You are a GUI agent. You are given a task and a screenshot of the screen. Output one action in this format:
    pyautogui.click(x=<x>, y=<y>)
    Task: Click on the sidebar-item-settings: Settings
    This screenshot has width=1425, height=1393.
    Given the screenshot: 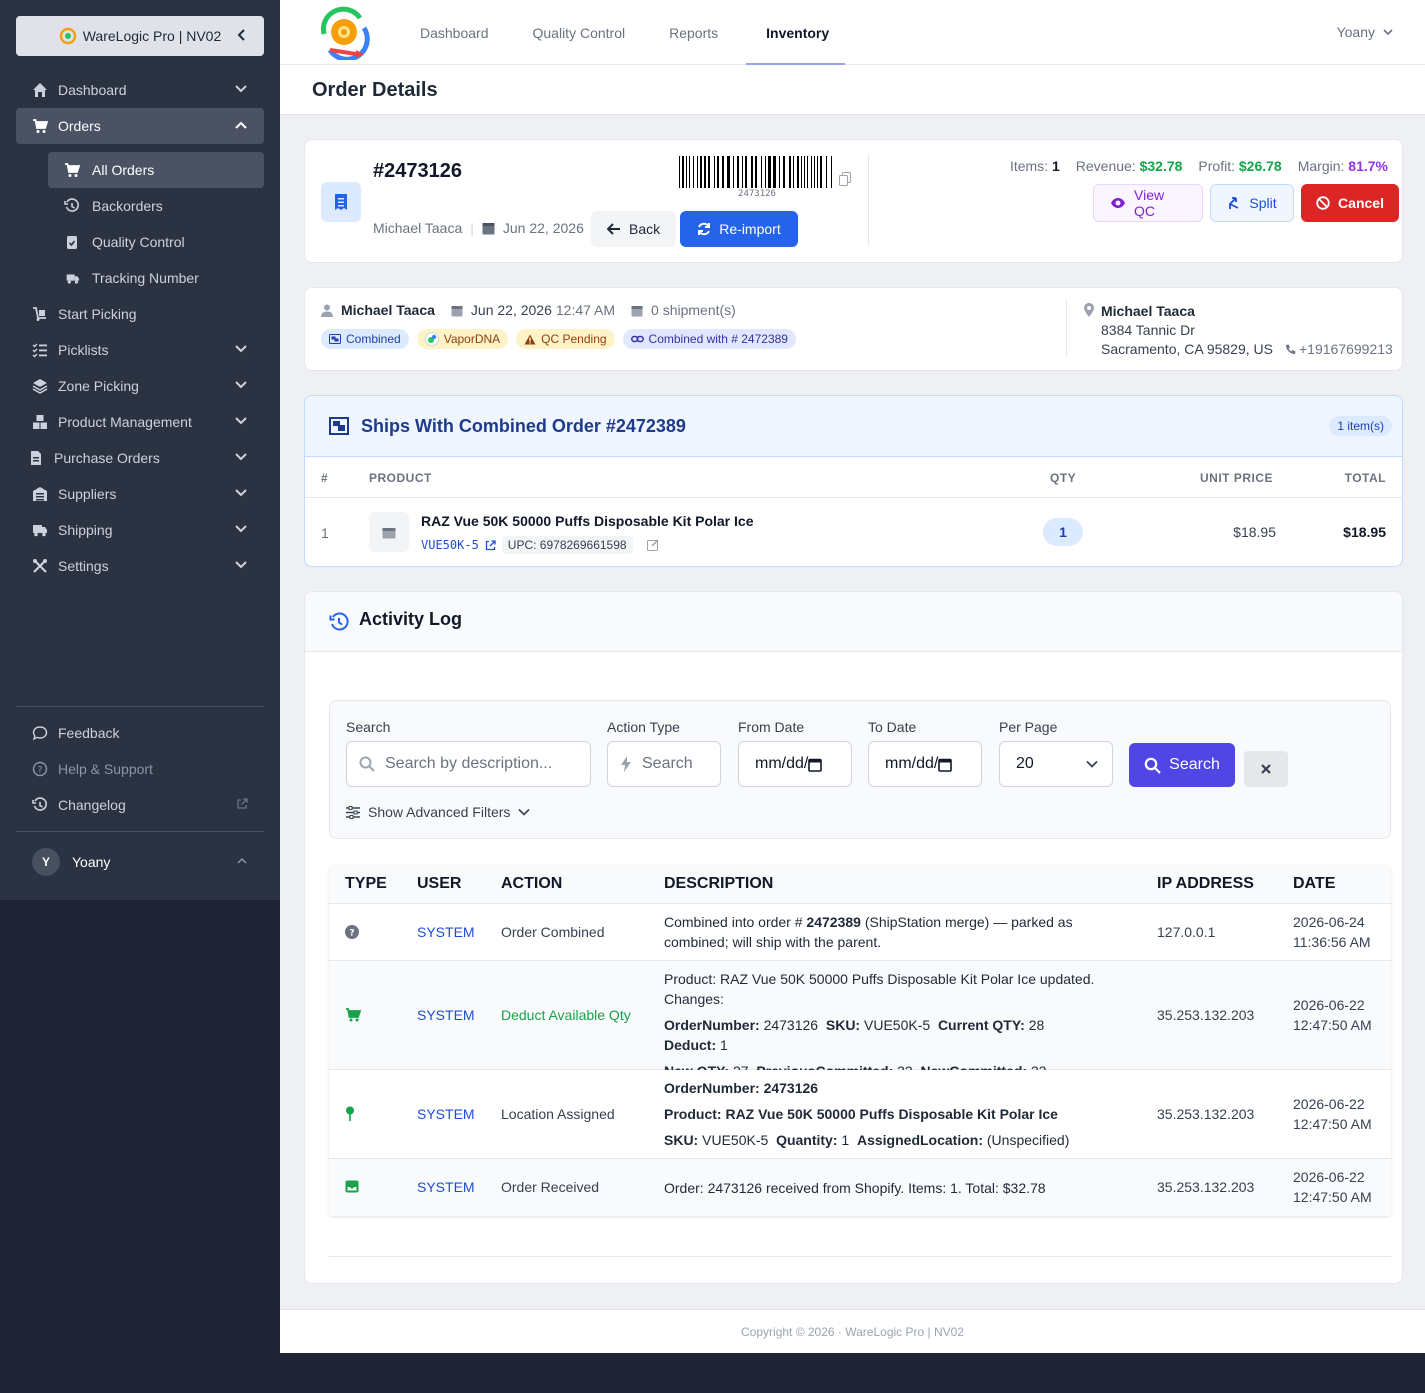 What is the action you would take?
    pyautogui.click(x=140, y=566)
    